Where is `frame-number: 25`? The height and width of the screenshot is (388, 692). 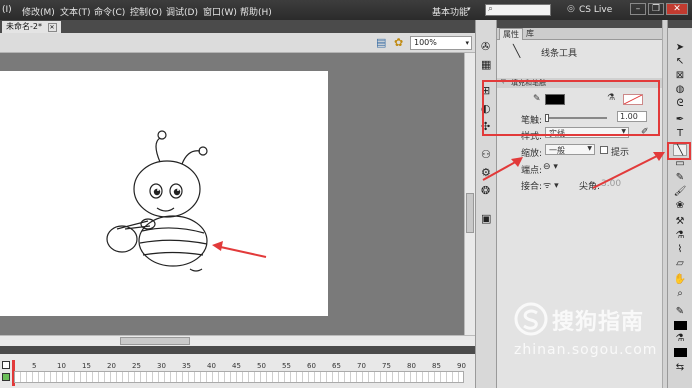 frame-number: 25 is located at coordinates (136, 366).